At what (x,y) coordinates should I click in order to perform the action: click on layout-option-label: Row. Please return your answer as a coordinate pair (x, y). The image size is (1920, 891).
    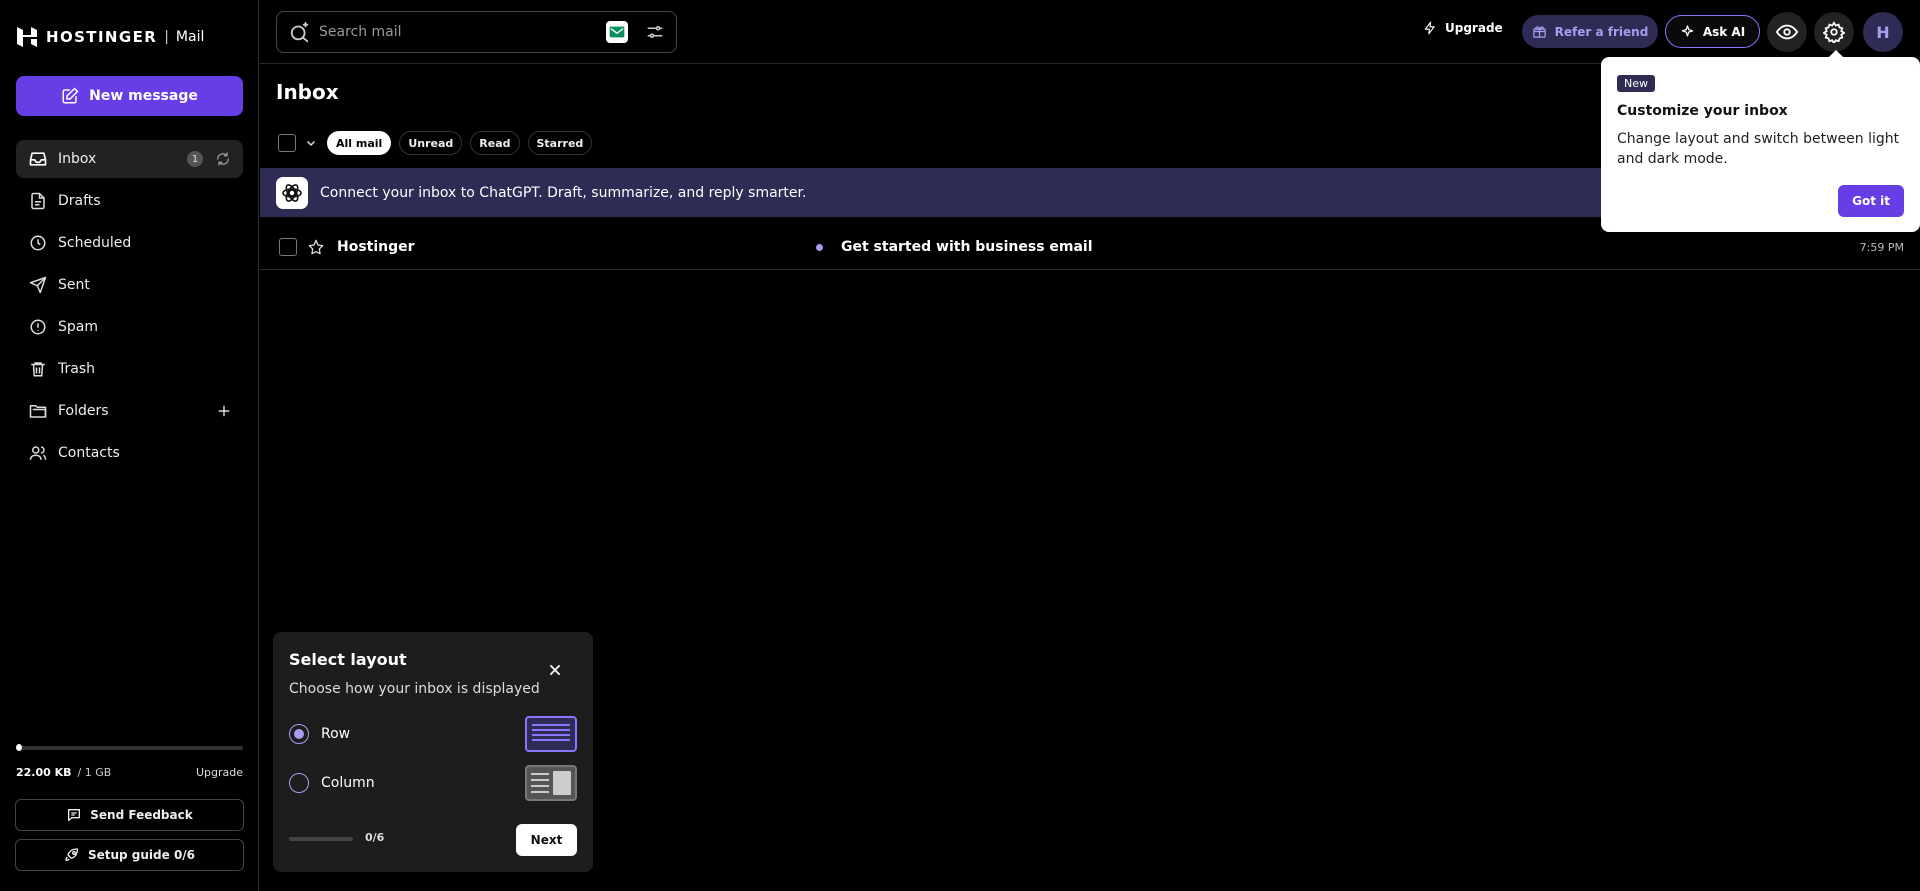
    Looking at the image, I should click on (336, 734).